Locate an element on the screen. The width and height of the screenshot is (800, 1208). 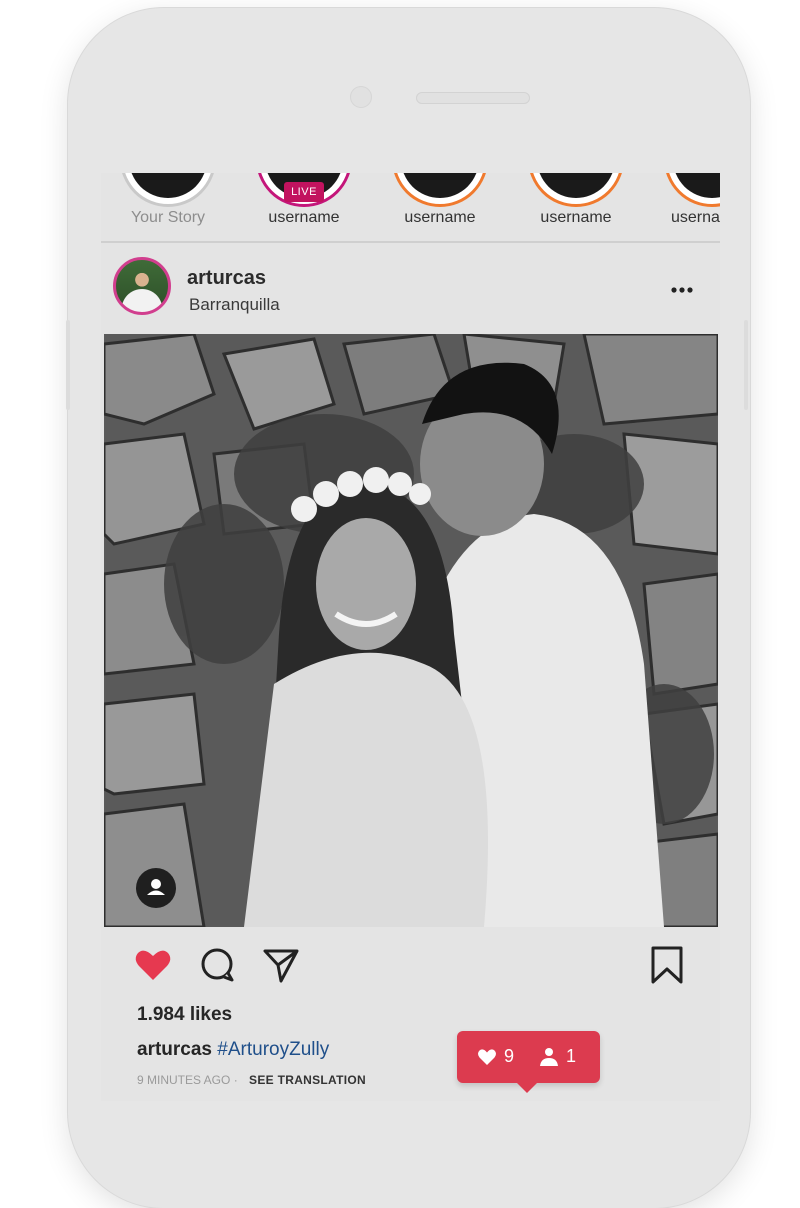
user-icon is located at coordinates (549, 1057).